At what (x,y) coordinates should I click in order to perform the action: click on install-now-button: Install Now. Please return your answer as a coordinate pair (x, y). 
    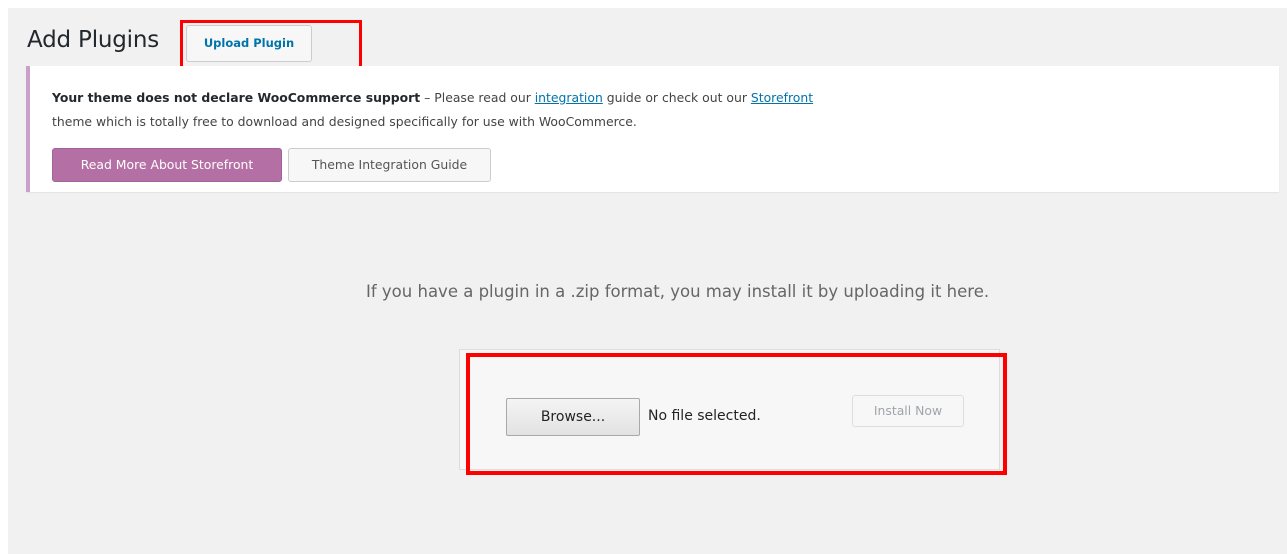
    Looking at the image, I should click on (908, 411).